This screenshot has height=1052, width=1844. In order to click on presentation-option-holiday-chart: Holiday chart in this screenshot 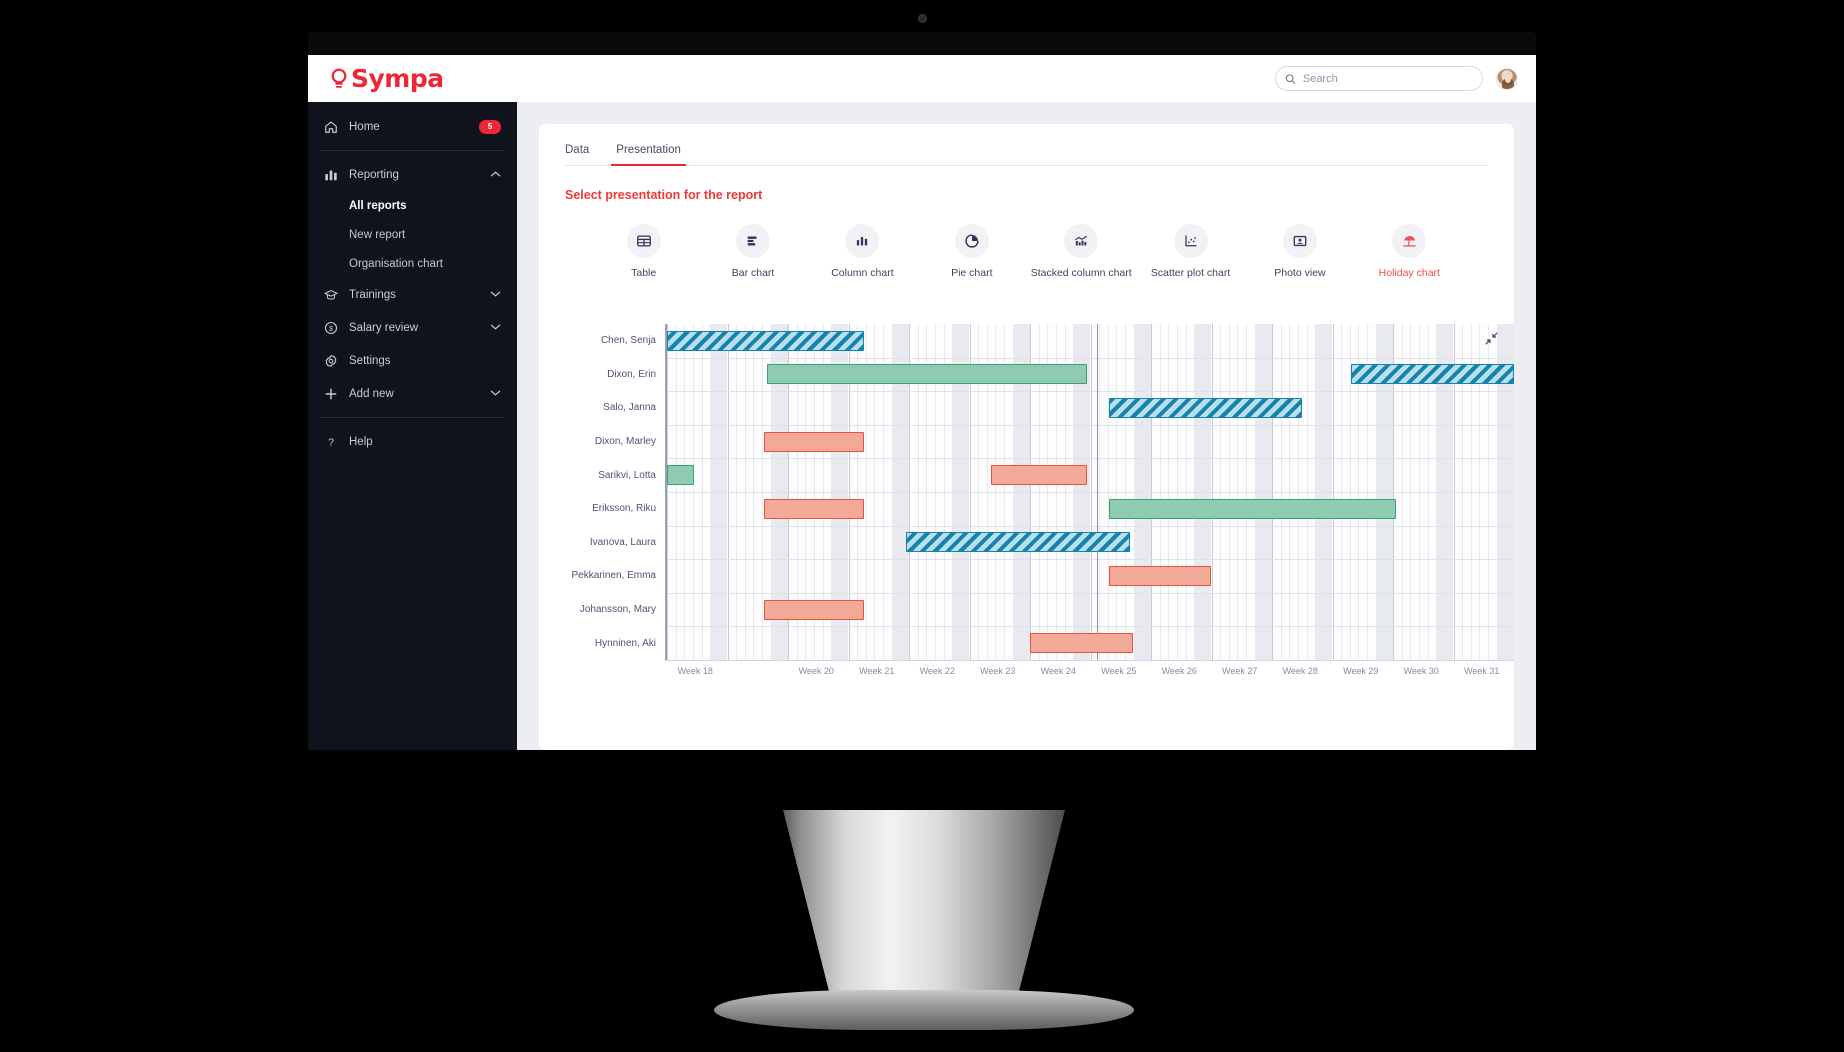, I will do `click(1409, 252)`.